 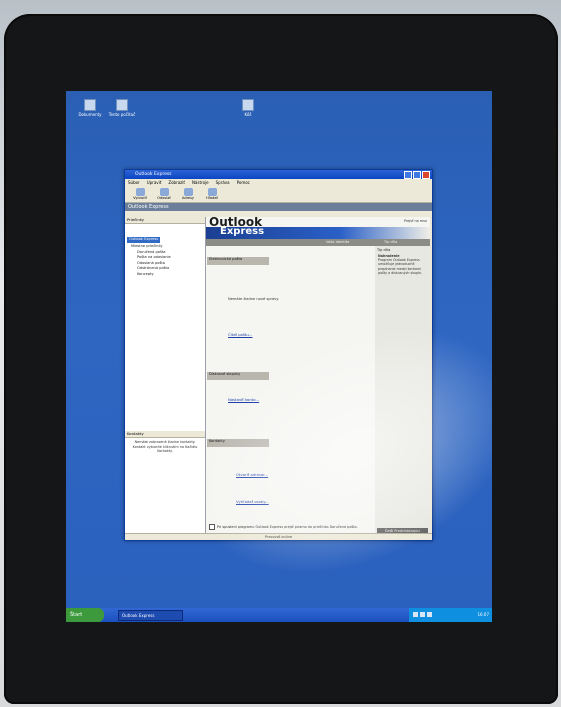 I want to click on send-receive-button: Odoslať, so click(x=164, y=194).